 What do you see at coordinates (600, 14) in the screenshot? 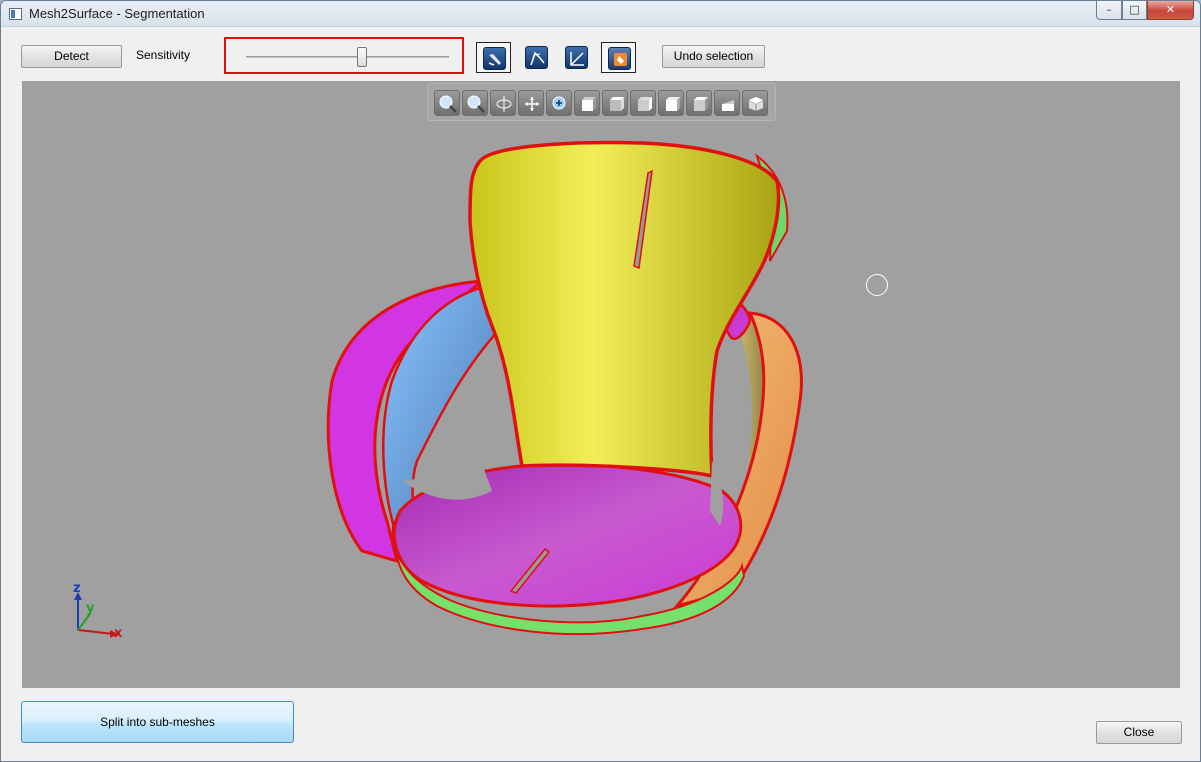
I see `title-bar: Mesh2Surface - Segmentation – □ ✕` at bounding box center [600, 14].